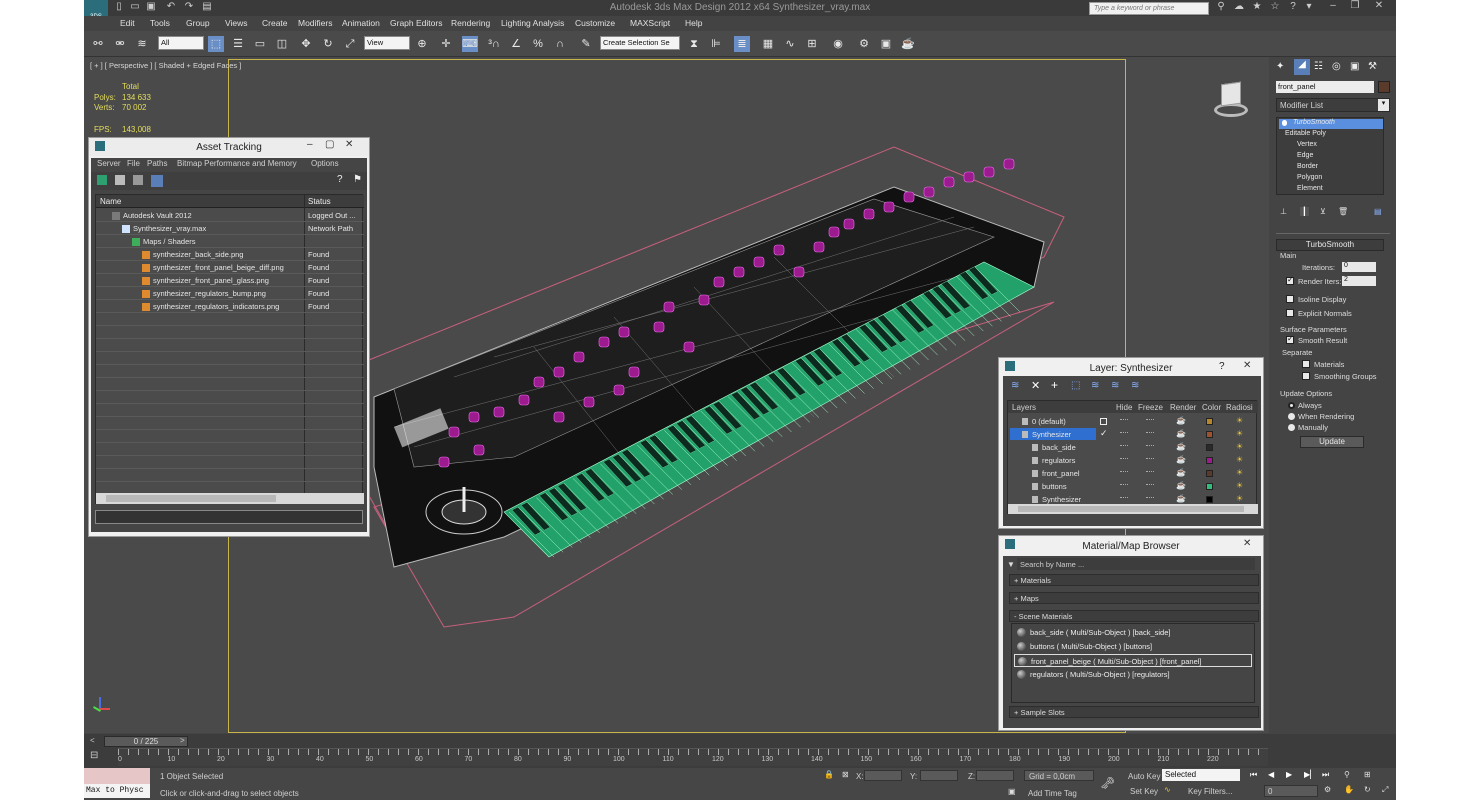 This screenshot has height=800, width=1480. I want to click on menu-customize: Customize, so click(595, 23).